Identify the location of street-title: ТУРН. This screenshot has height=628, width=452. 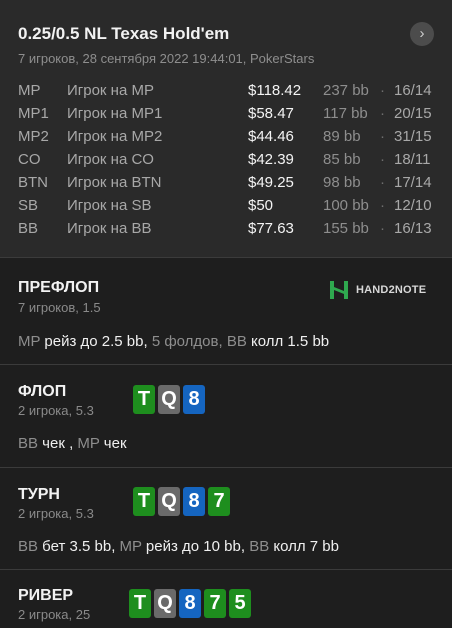
(39, 494).